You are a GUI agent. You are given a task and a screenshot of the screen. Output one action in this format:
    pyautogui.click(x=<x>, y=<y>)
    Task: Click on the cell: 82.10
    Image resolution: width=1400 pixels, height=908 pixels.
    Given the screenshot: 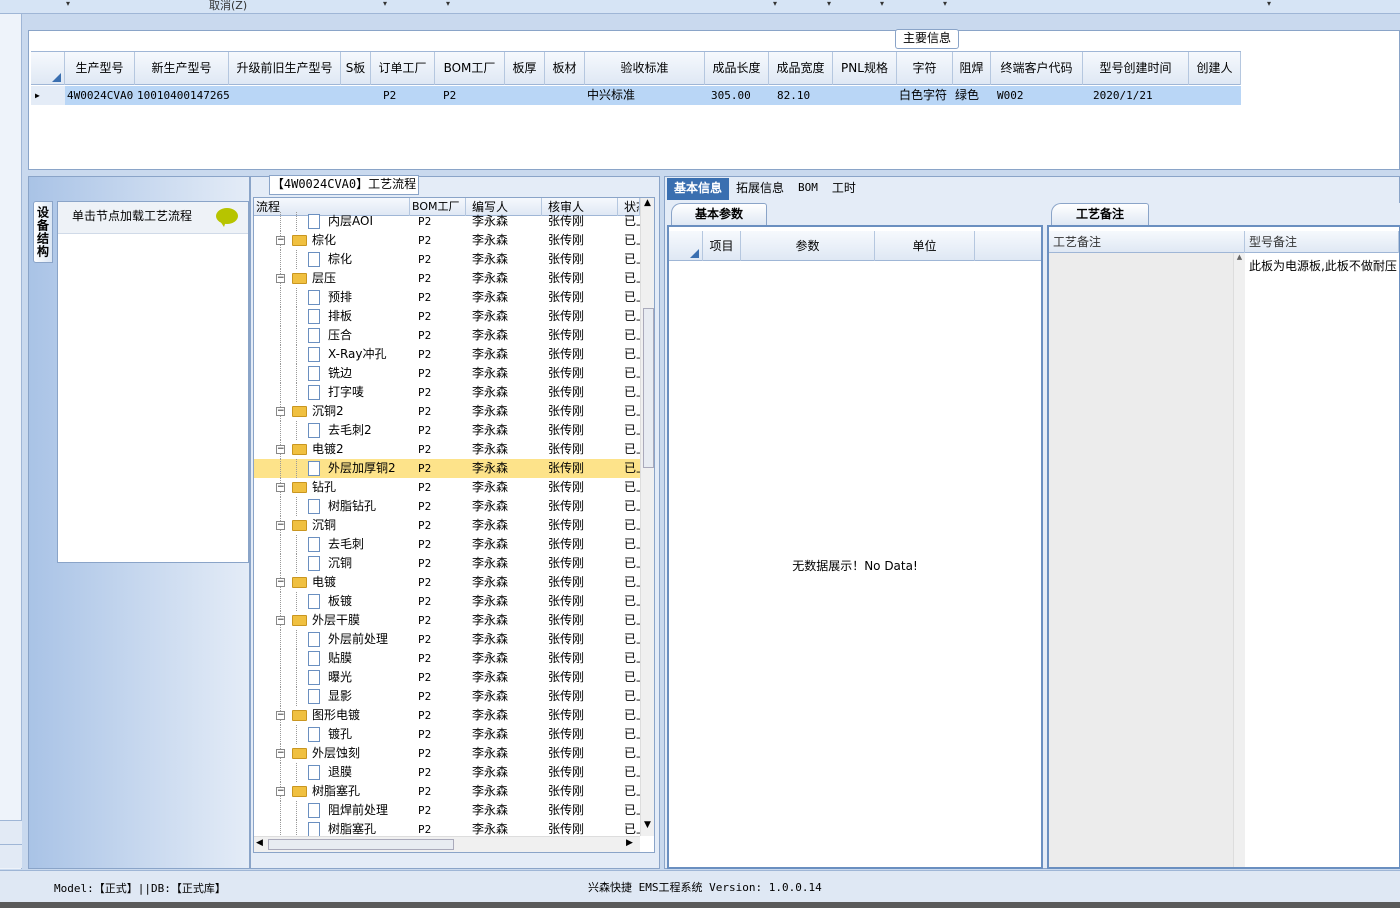 What is the action you would take?
    pyautogui.click(x=801, y=95)
    